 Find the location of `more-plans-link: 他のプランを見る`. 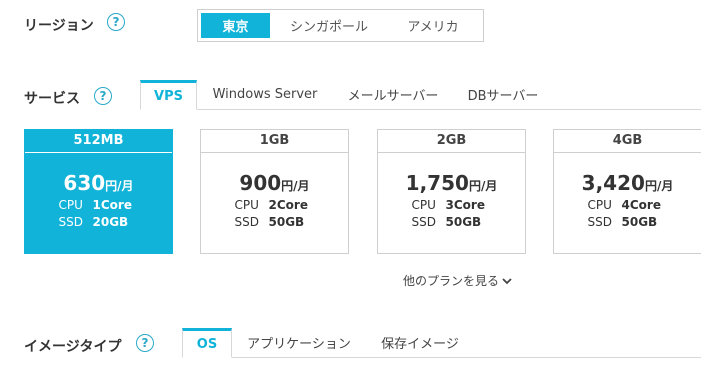

more-plans-link: 他のプランを見る is located at coordinates (457, 280).